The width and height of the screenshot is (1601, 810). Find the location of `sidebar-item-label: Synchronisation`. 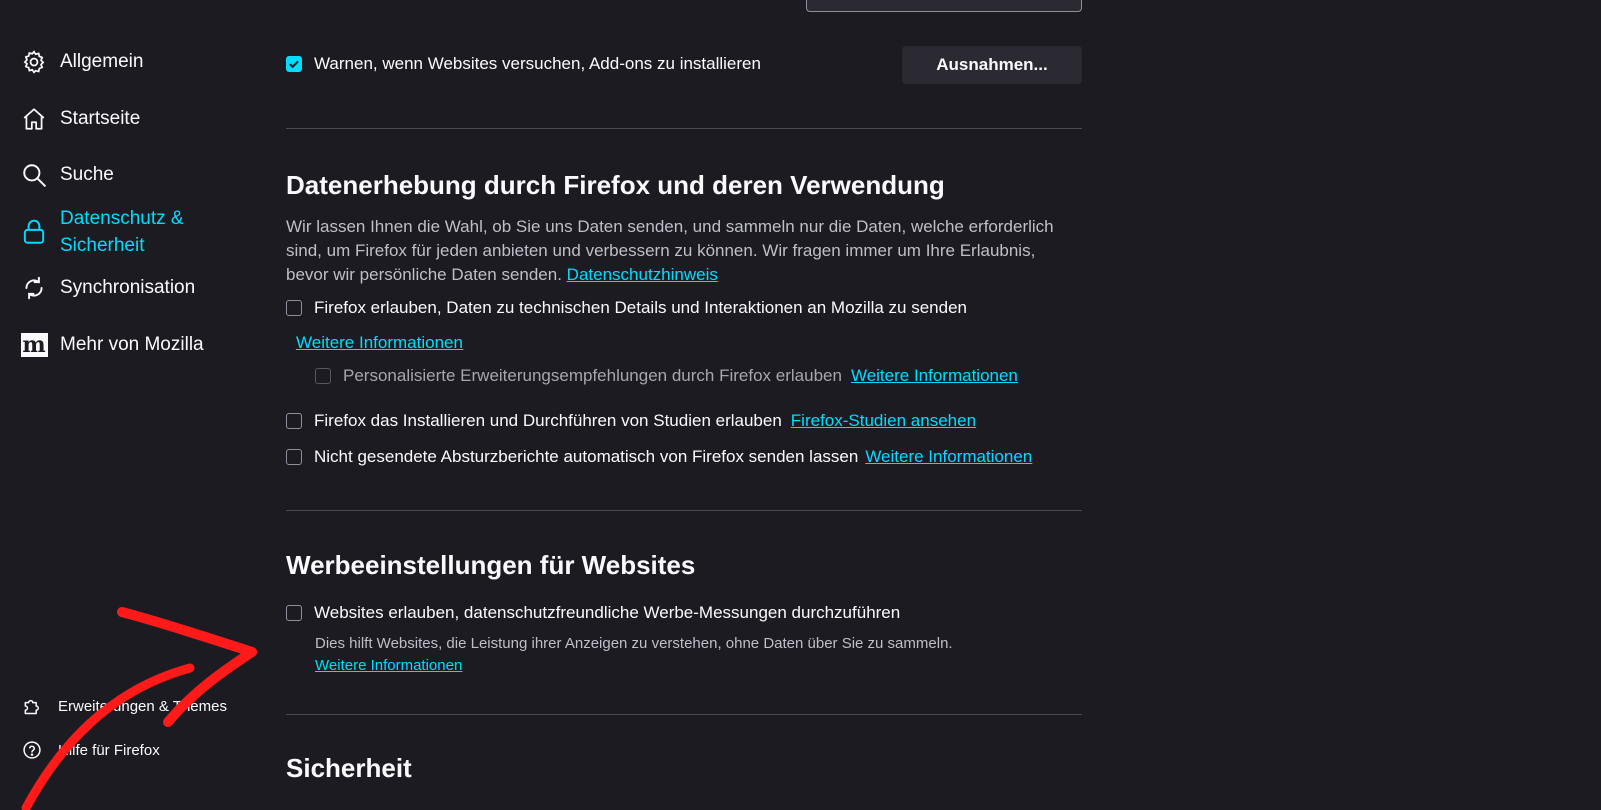

sidebar-item-label: Synchronisation is located at coordinates (128, 287).